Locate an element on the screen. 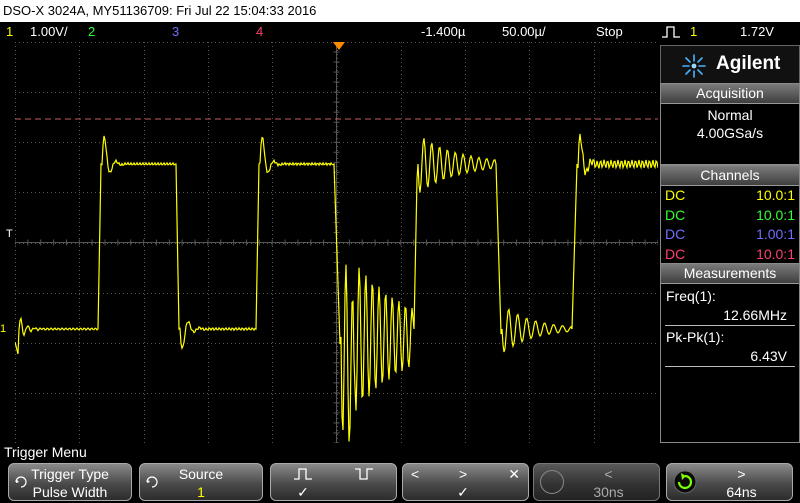 Image resolution: width=800 pixels, height=503 pixels. trigger-marker: T is located at coordinates (9, 234).